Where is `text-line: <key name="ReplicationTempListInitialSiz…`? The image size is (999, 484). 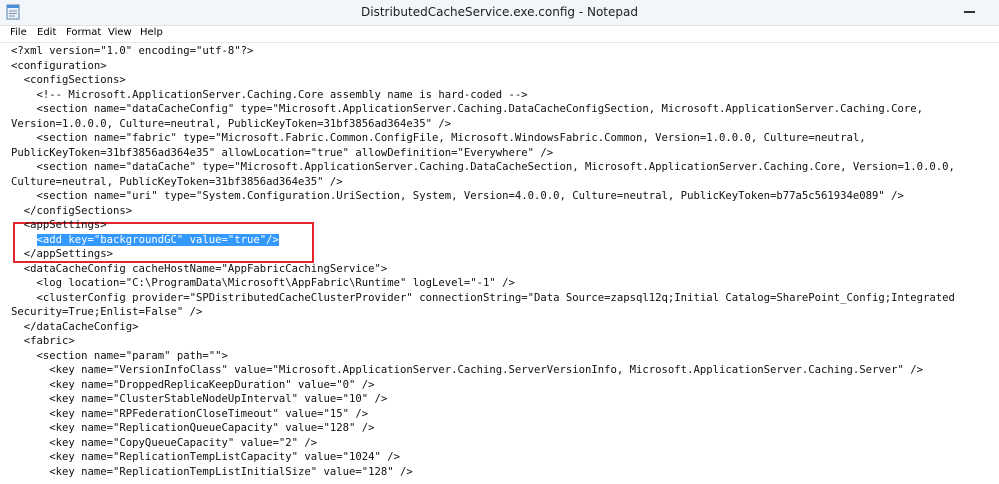 text-line: <key name="ReplicationTempListInitialSiz… is located at coordinates (212, 471).